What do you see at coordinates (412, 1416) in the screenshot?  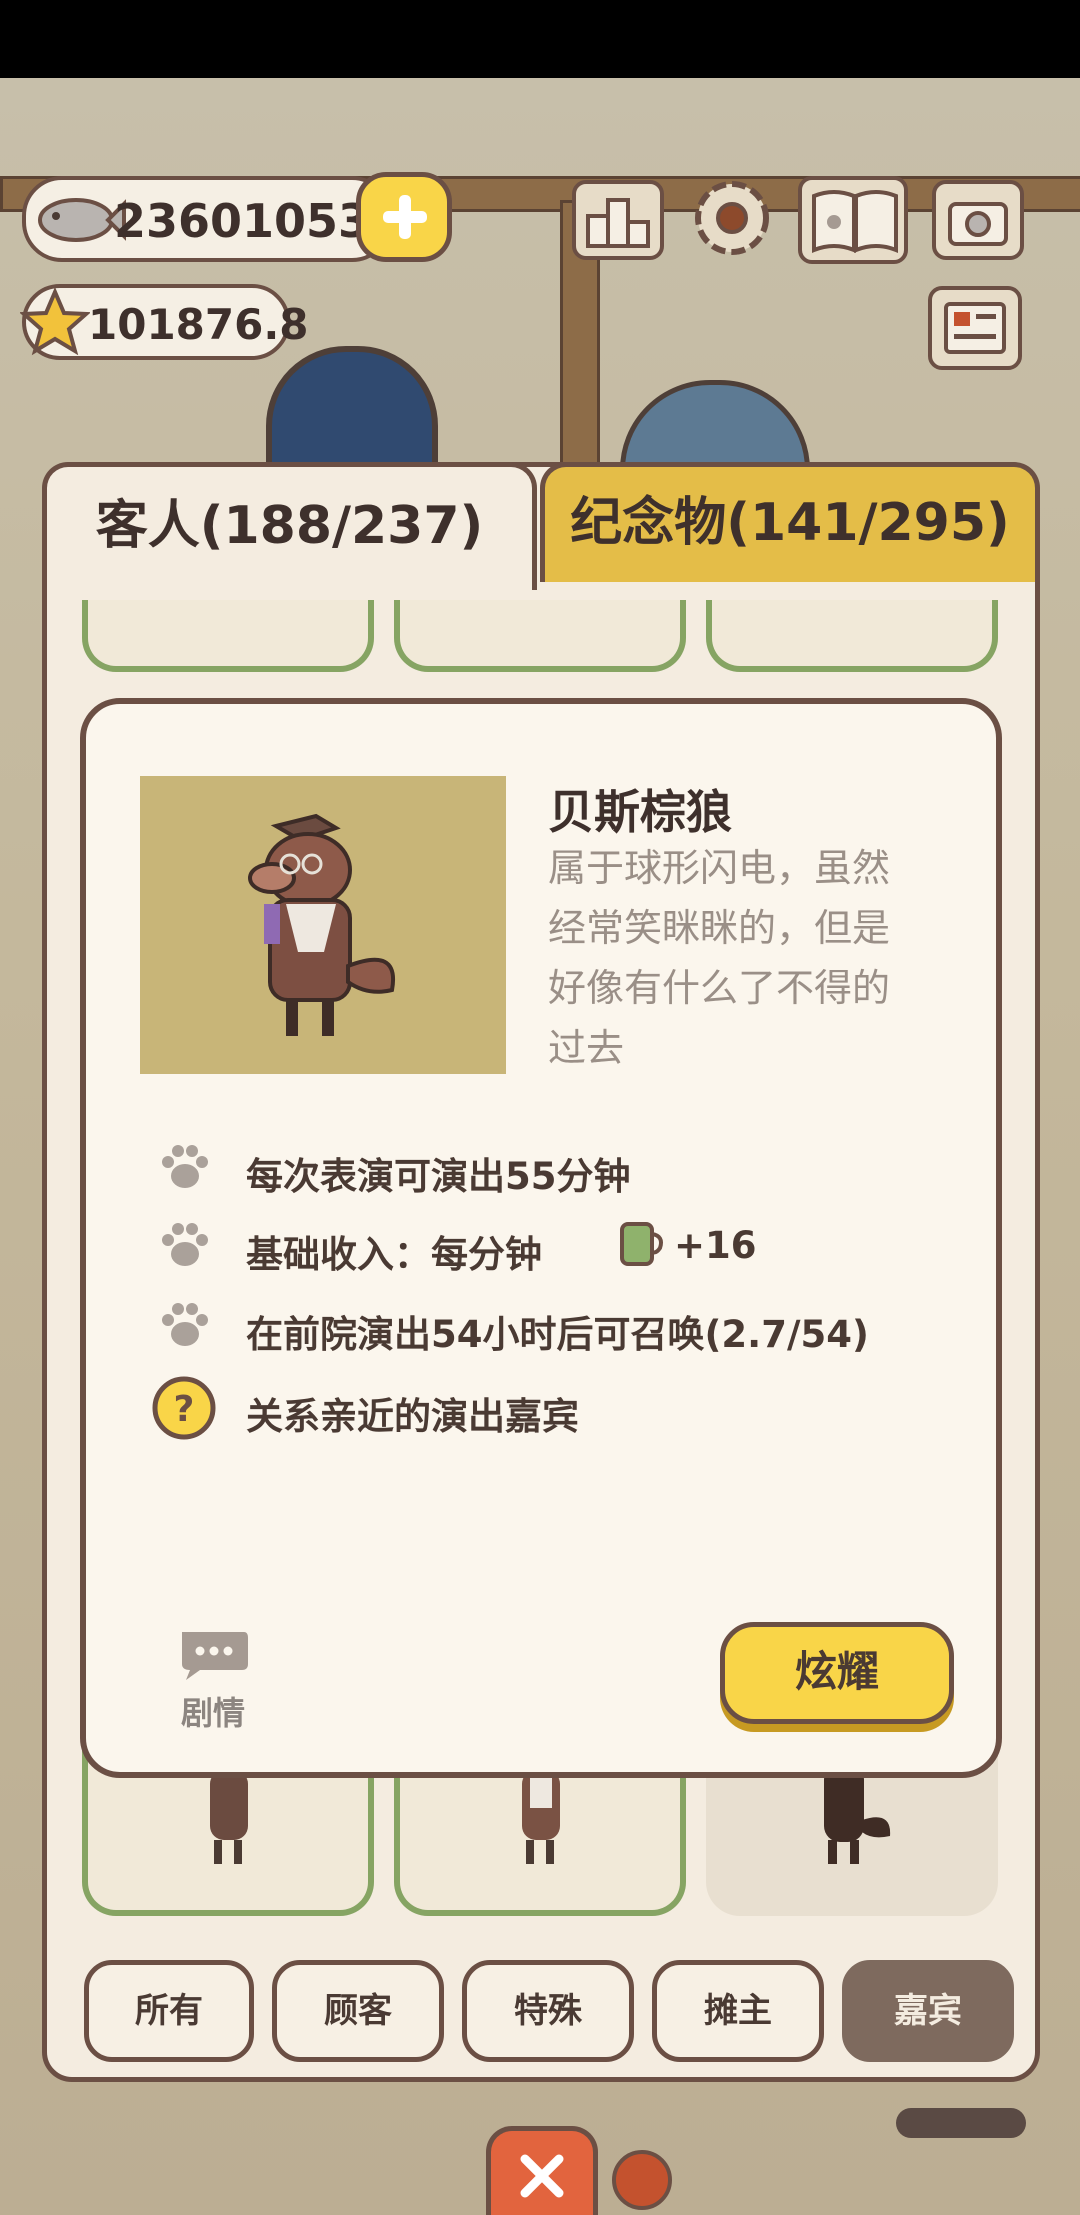 I see `stat-relation: 关系亲近的演出嘉宾` at bounding box center [412, 1416].